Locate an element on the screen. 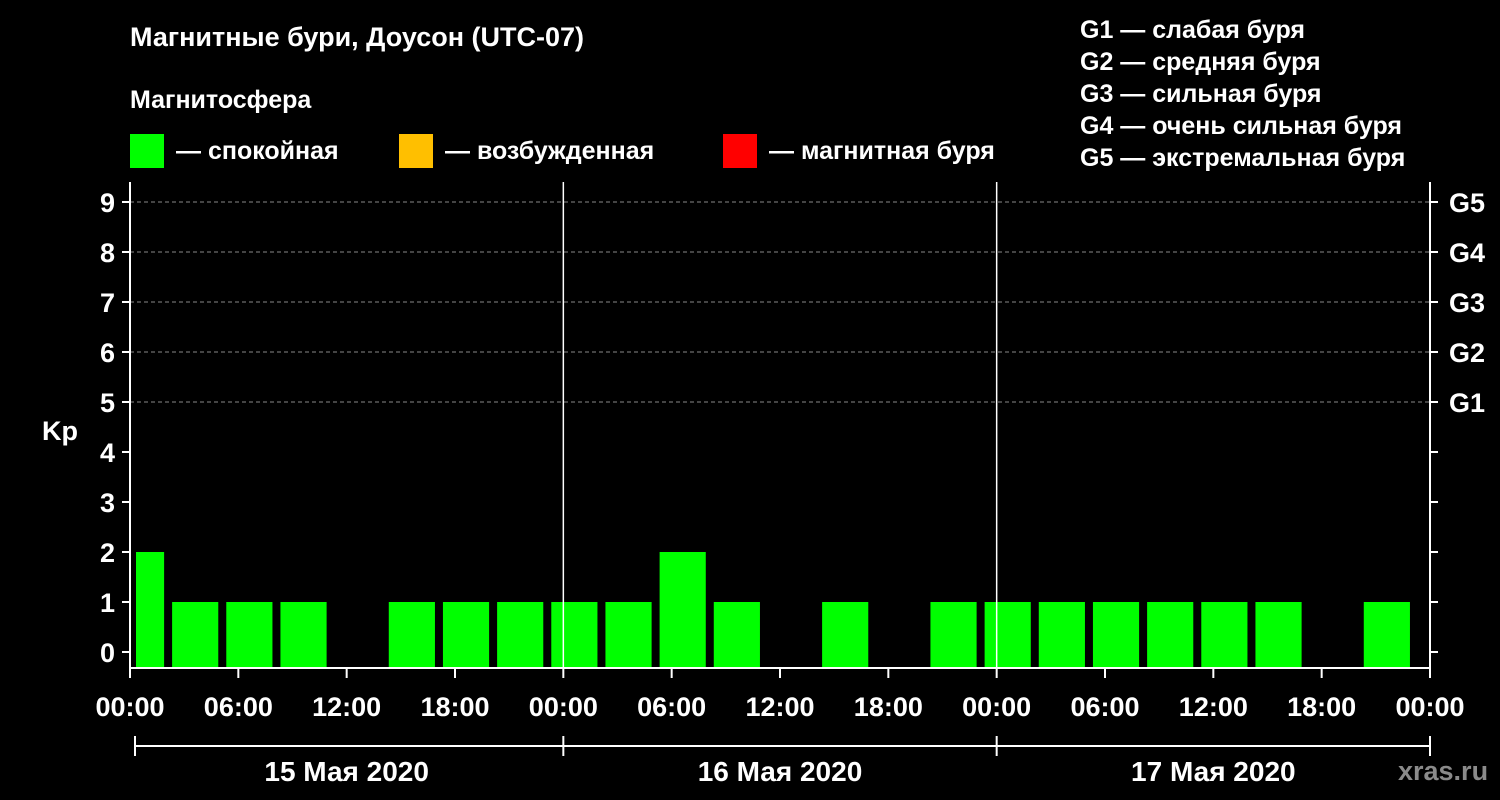 This screenshot has height=800, width=1500. y-tick-label: 9 is located at coordinates (107, 203).